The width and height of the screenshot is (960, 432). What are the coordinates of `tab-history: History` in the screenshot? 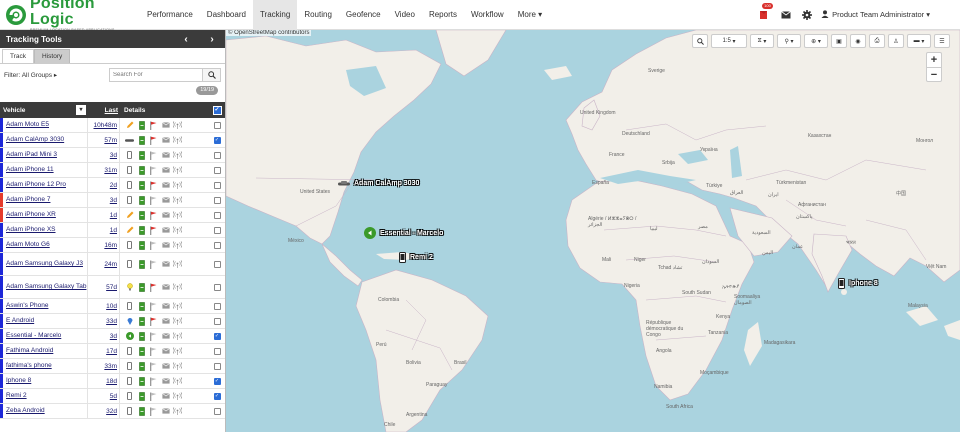 It's located at (52, 56).